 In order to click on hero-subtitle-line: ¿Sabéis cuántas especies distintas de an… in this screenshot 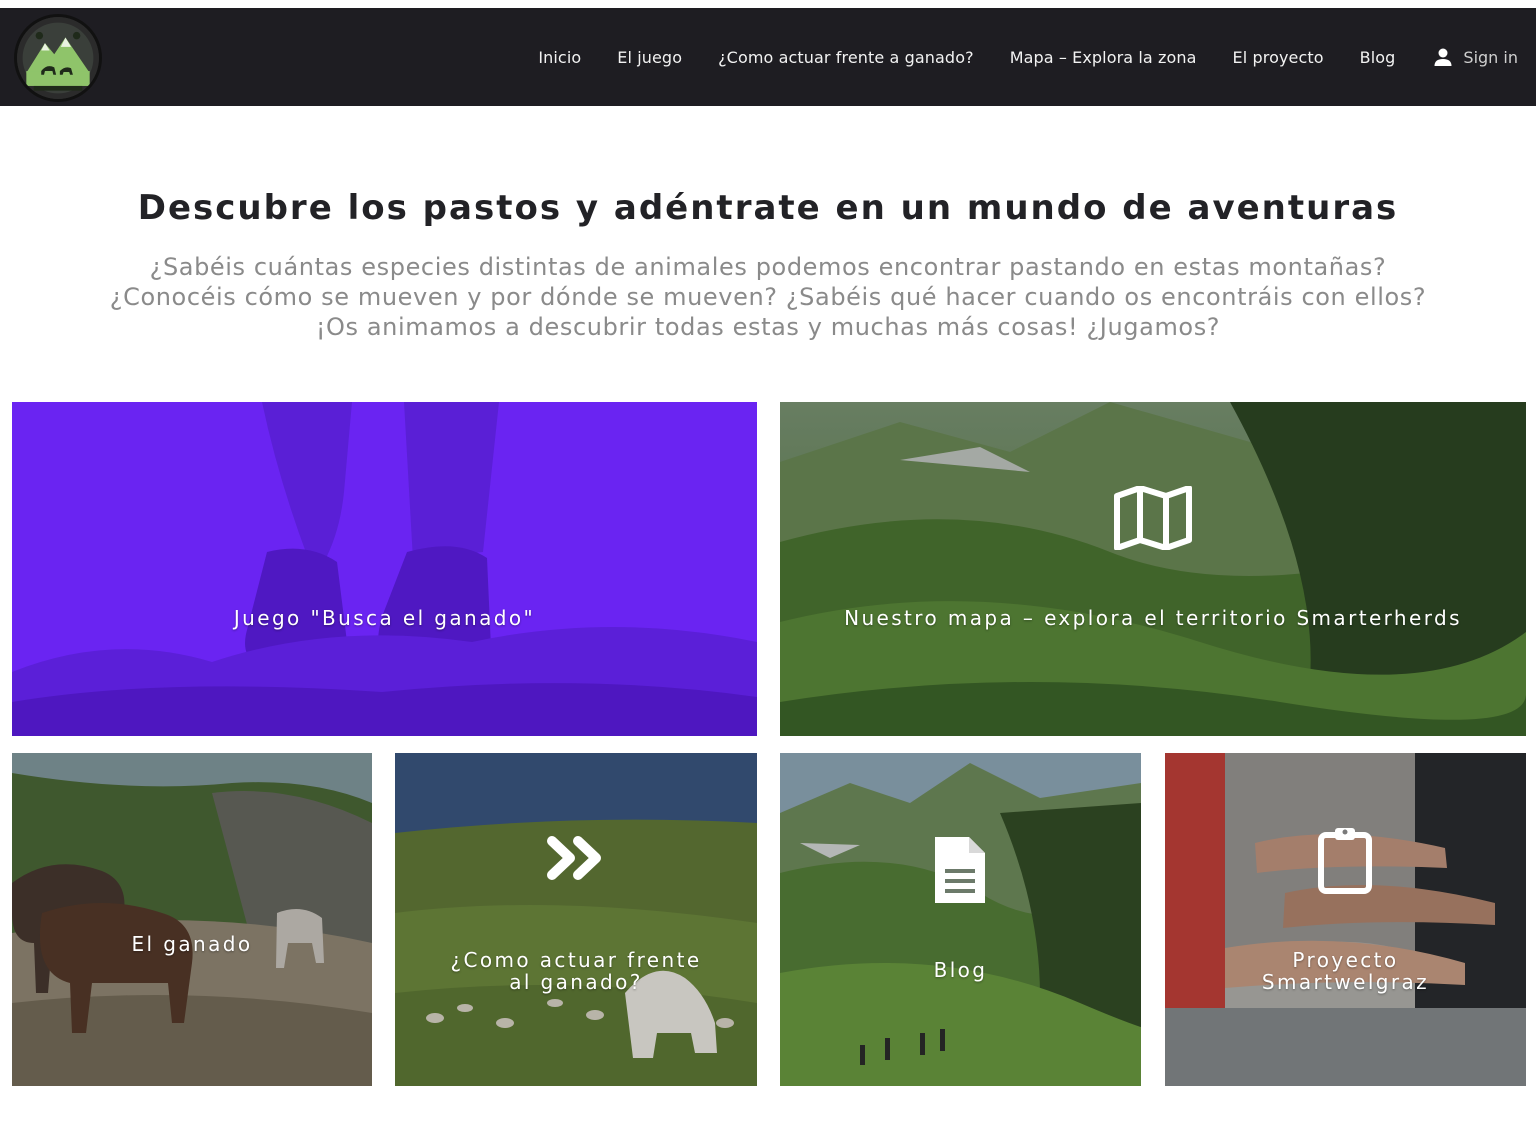, I will do `click(768, 267)`.